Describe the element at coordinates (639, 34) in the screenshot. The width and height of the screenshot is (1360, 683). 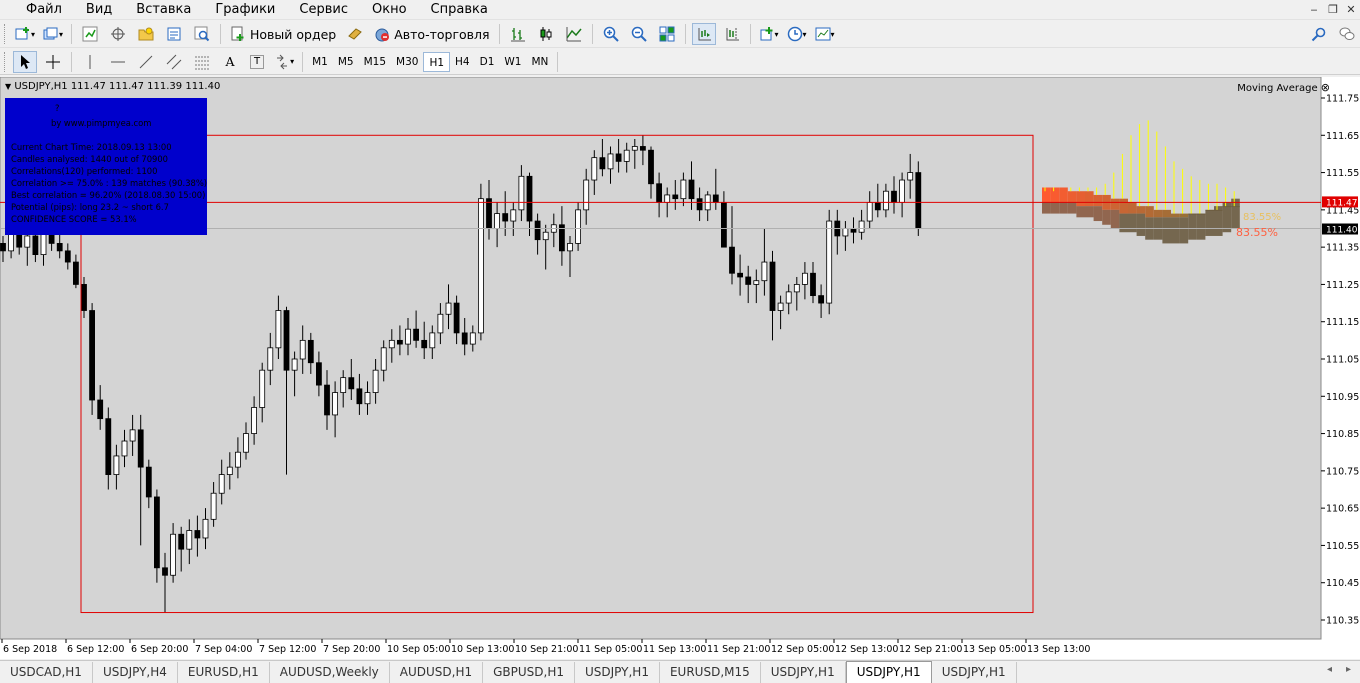
I see `zoom-out-button` at that location.